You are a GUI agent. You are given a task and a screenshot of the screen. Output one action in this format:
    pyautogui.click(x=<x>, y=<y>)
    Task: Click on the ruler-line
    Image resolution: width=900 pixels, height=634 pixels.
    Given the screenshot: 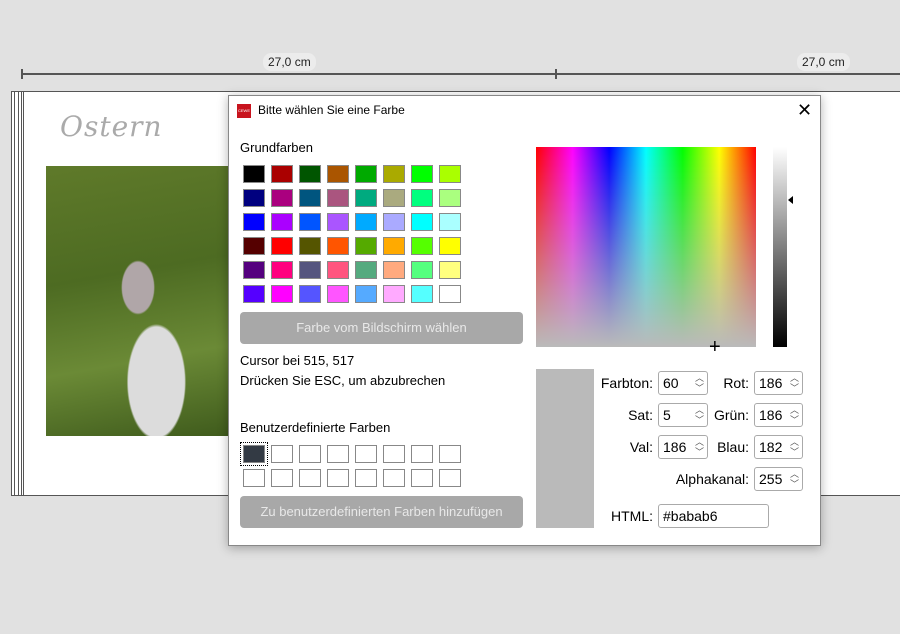 What is the action you would take?
    pyautogui.click(x=461, y=74)
    